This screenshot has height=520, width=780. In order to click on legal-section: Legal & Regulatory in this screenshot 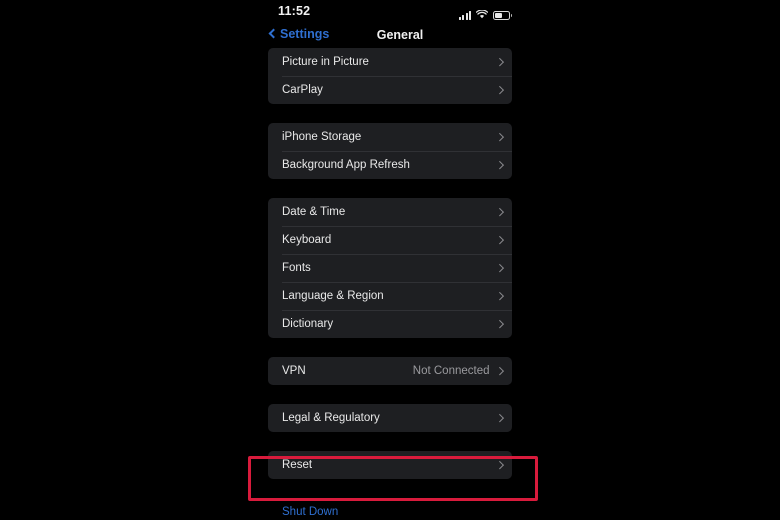, I will do `click(390, 418)`.